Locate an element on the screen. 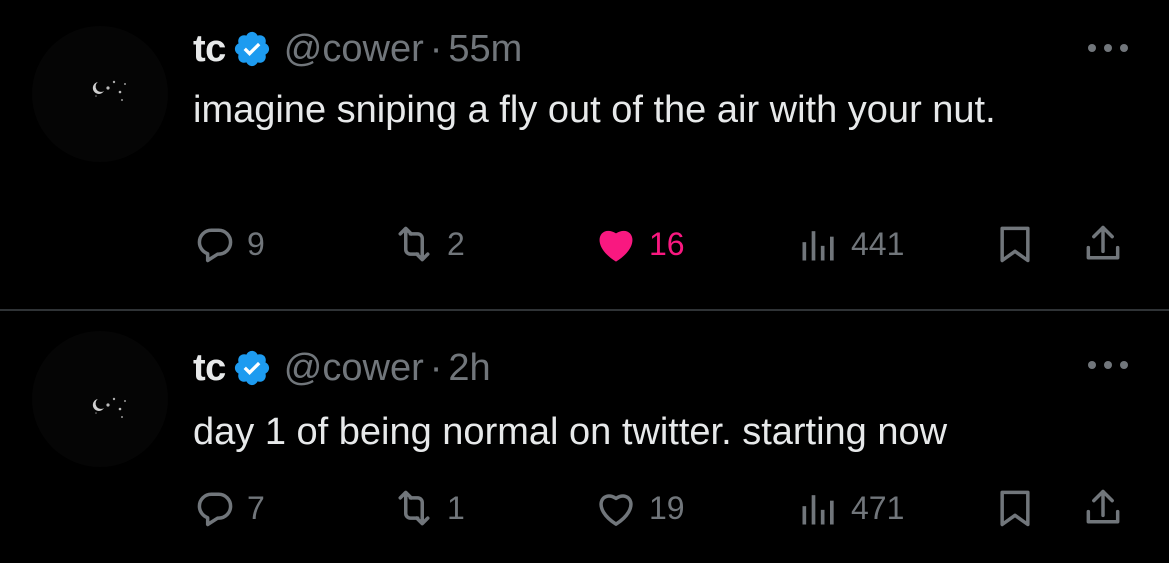 The image size is (1169, 563). retweet-button: 1 is located at coordinates (428, 508).